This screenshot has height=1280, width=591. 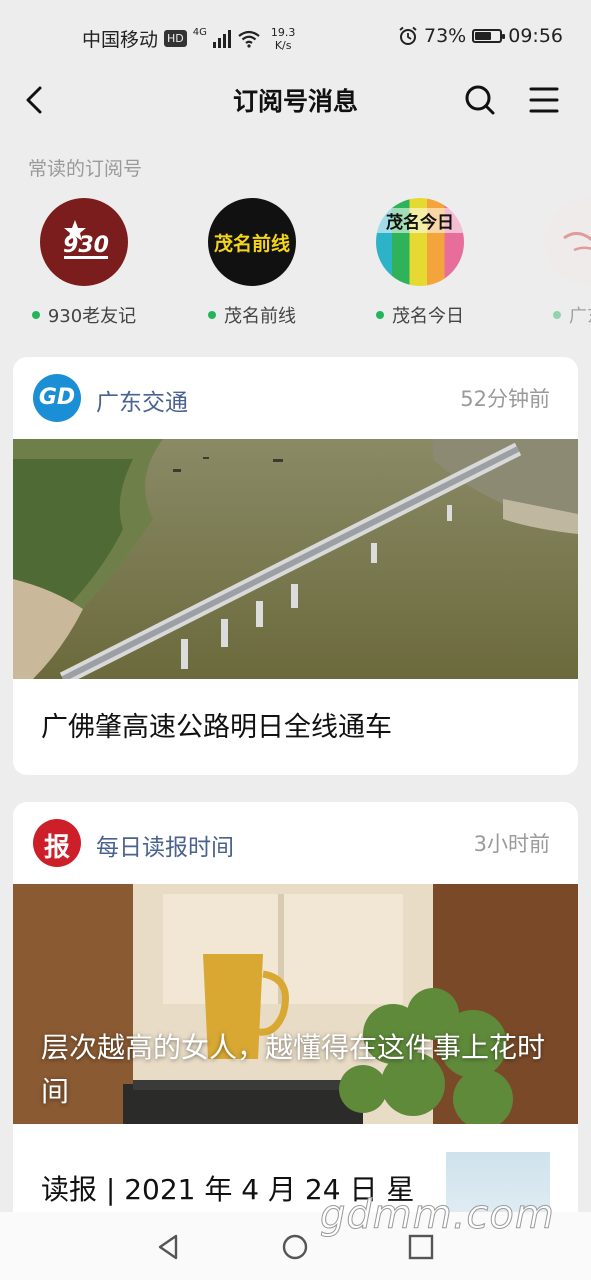 I want to click on subscription-name: 茂名前线, so click(x=252, y=315).